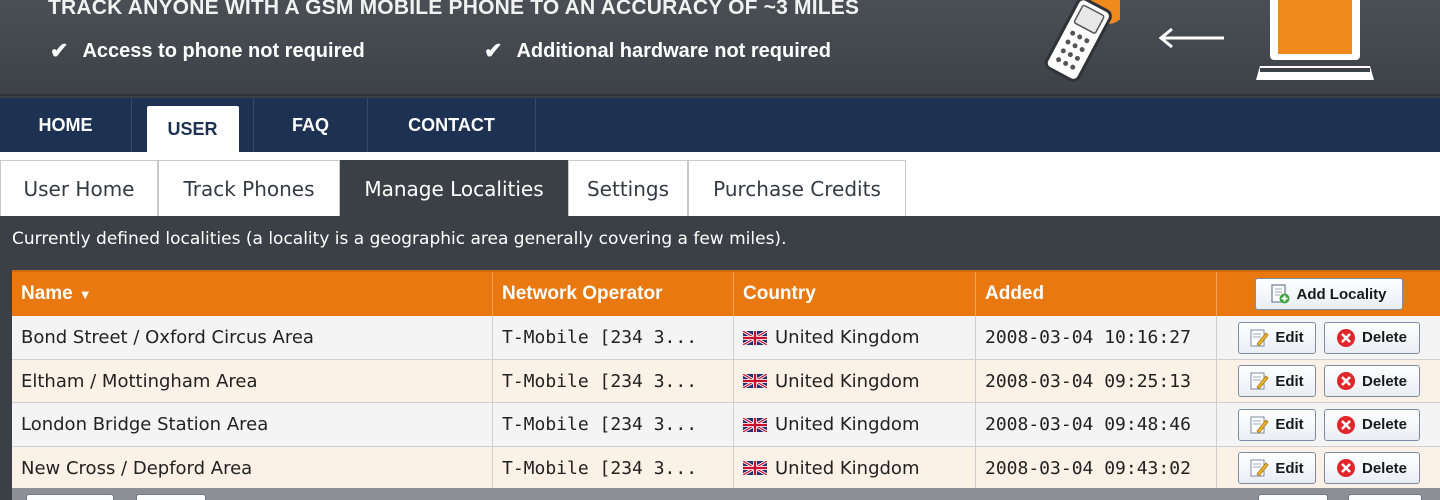 The height and width of the screenshot is (500, 1440). What do you see at coordinates (192, 129) in the screenshot?
I see `nav-user: USER` at bounding box center [192, 129].